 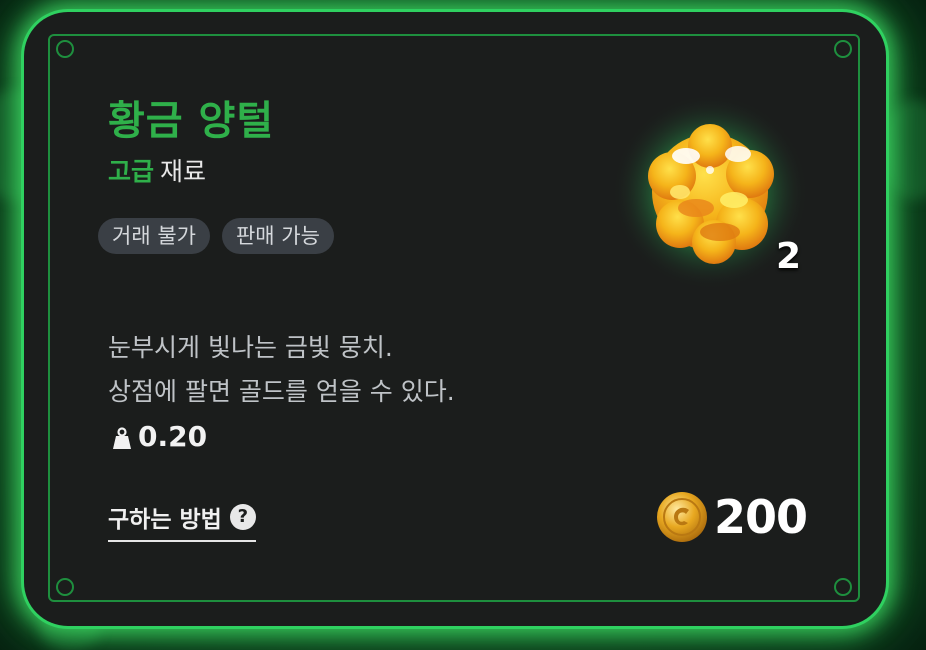 What do you see at coordinates (761, 517) in the screenshot?
I see `price-value: 200` at bounding box center [761, 517].